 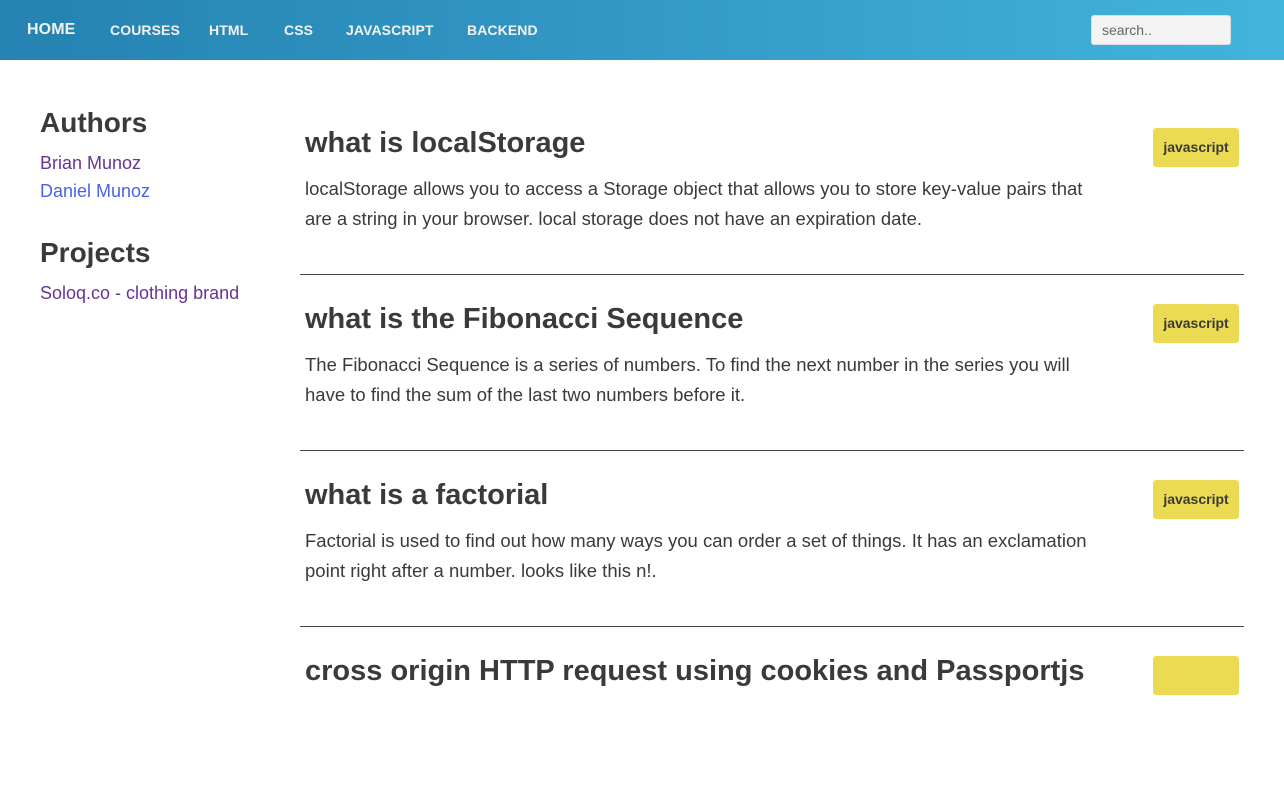 What do you see at coordinates (1161, 30) in the screenshot?
I see `search-input` at bounding box center [1161, 30].